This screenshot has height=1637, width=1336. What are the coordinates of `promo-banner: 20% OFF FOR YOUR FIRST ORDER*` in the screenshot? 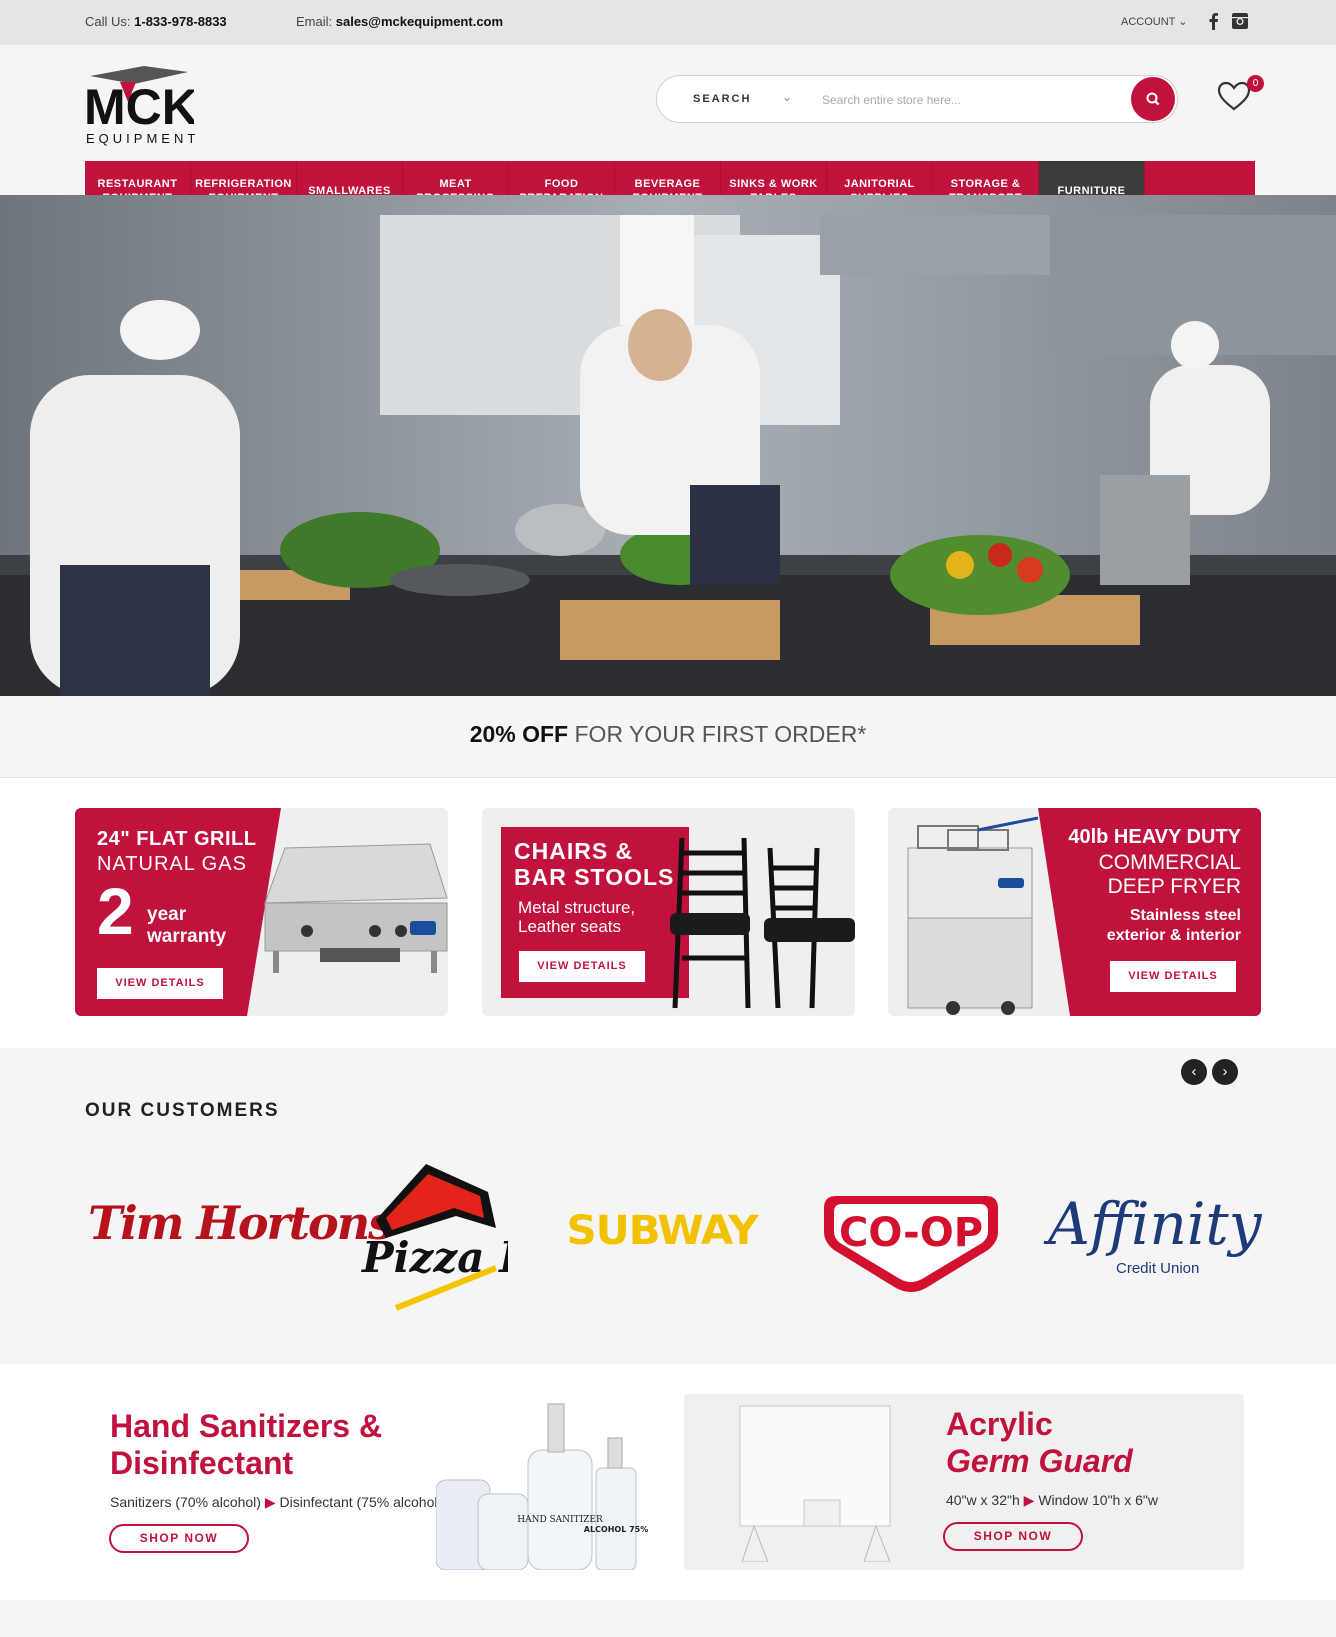 It's located at (668, 737).